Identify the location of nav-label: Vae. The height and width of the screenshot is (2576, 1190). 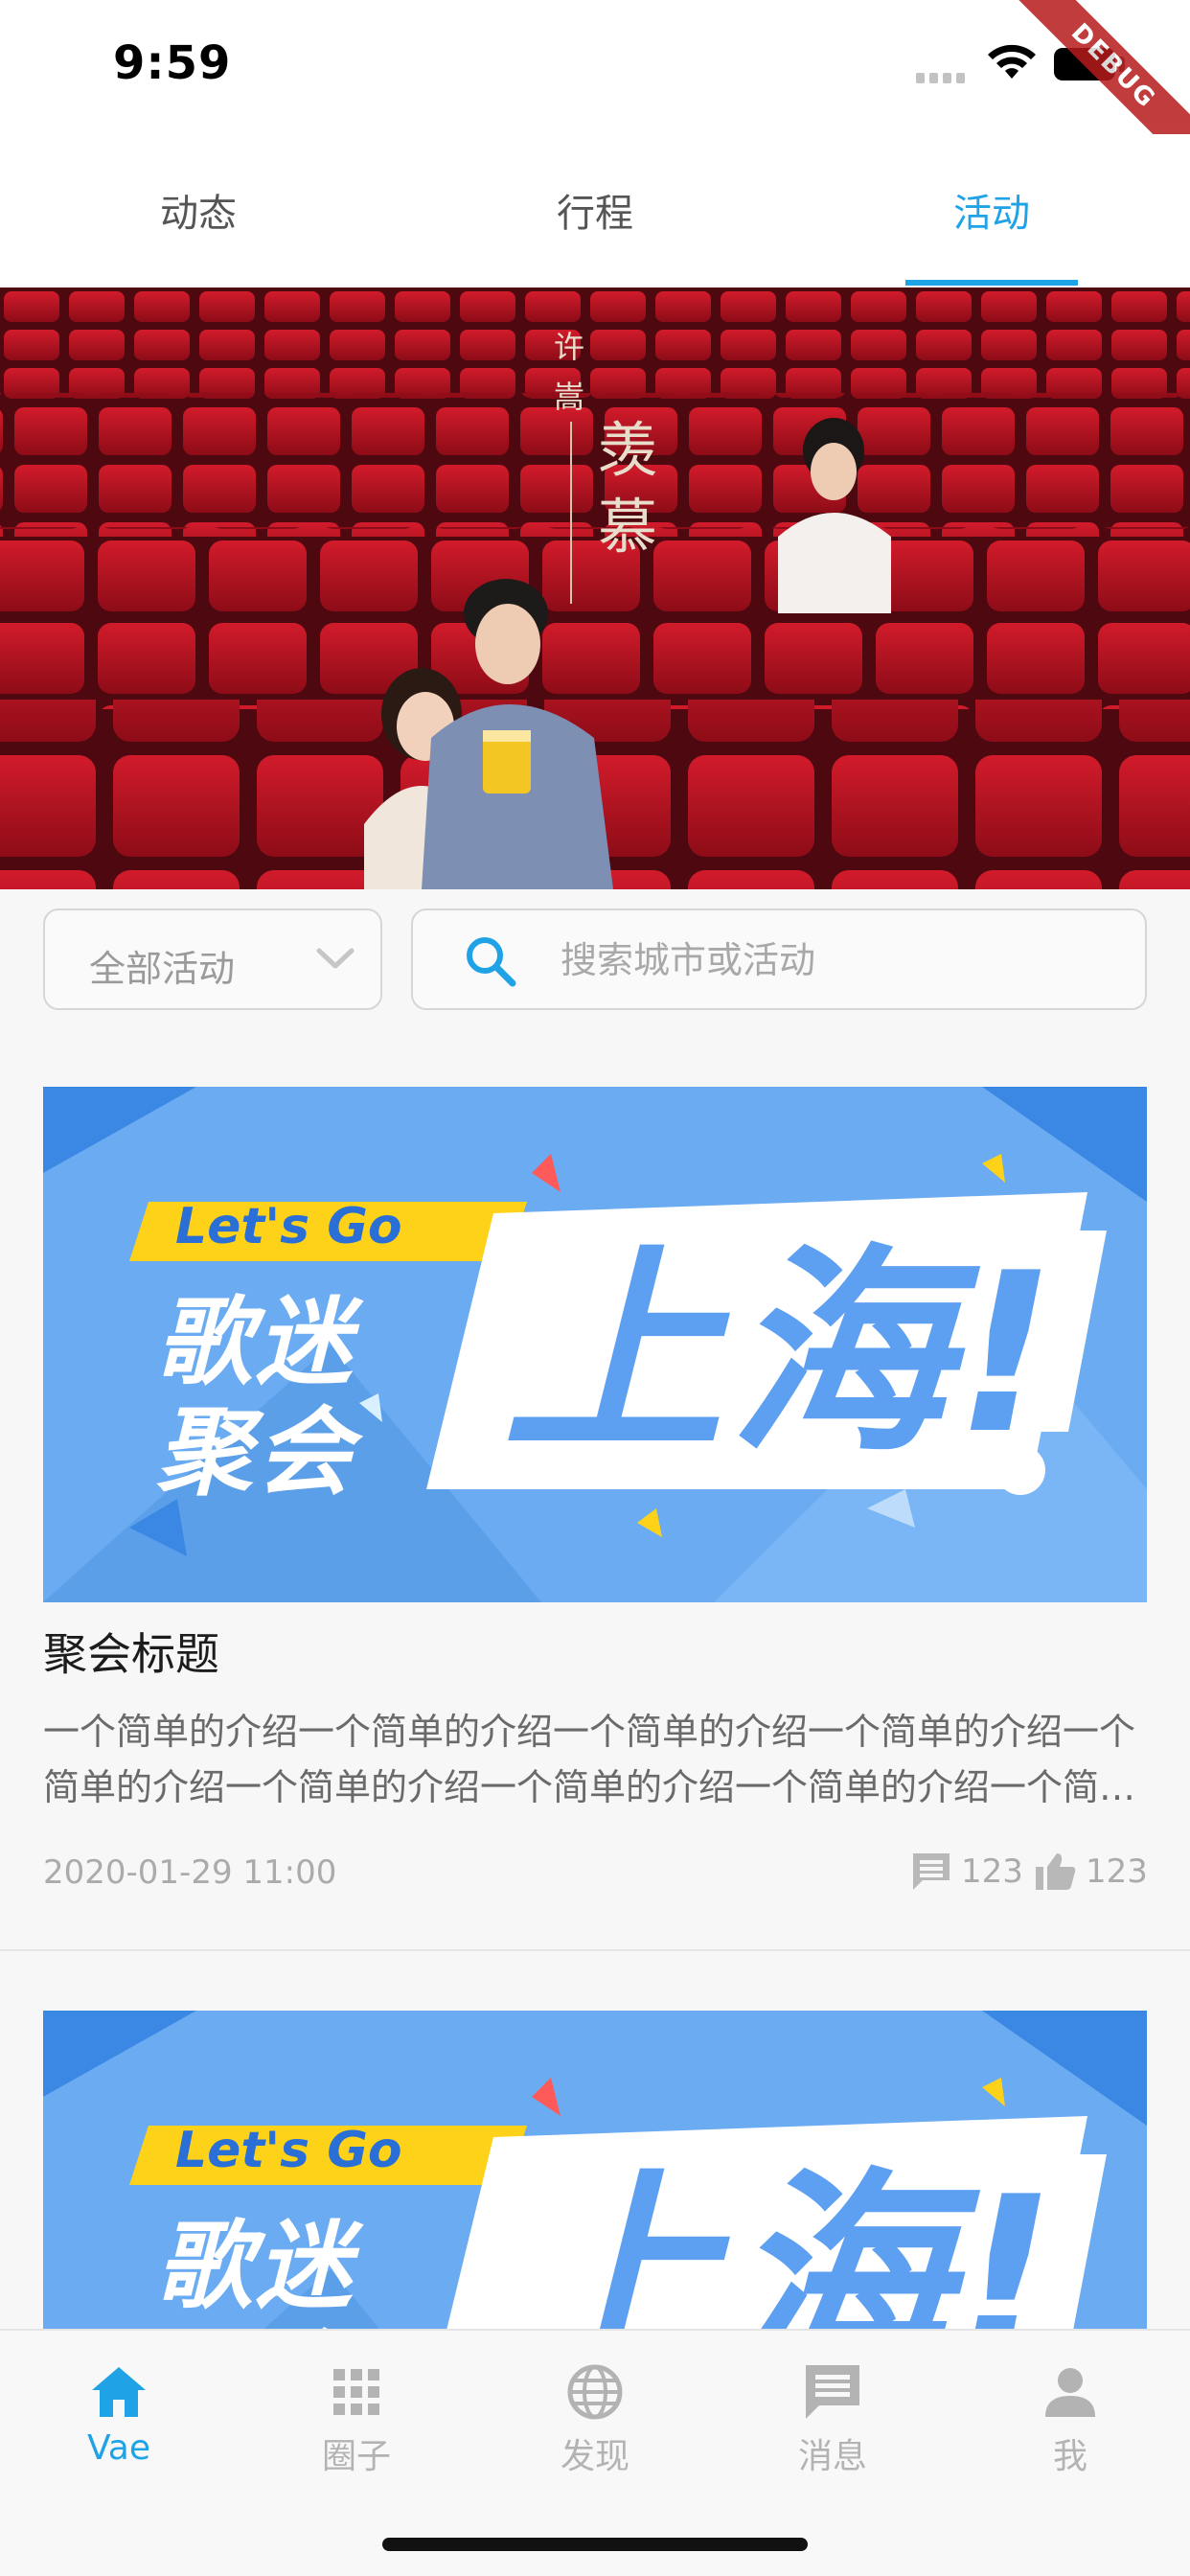
(119, 2448).